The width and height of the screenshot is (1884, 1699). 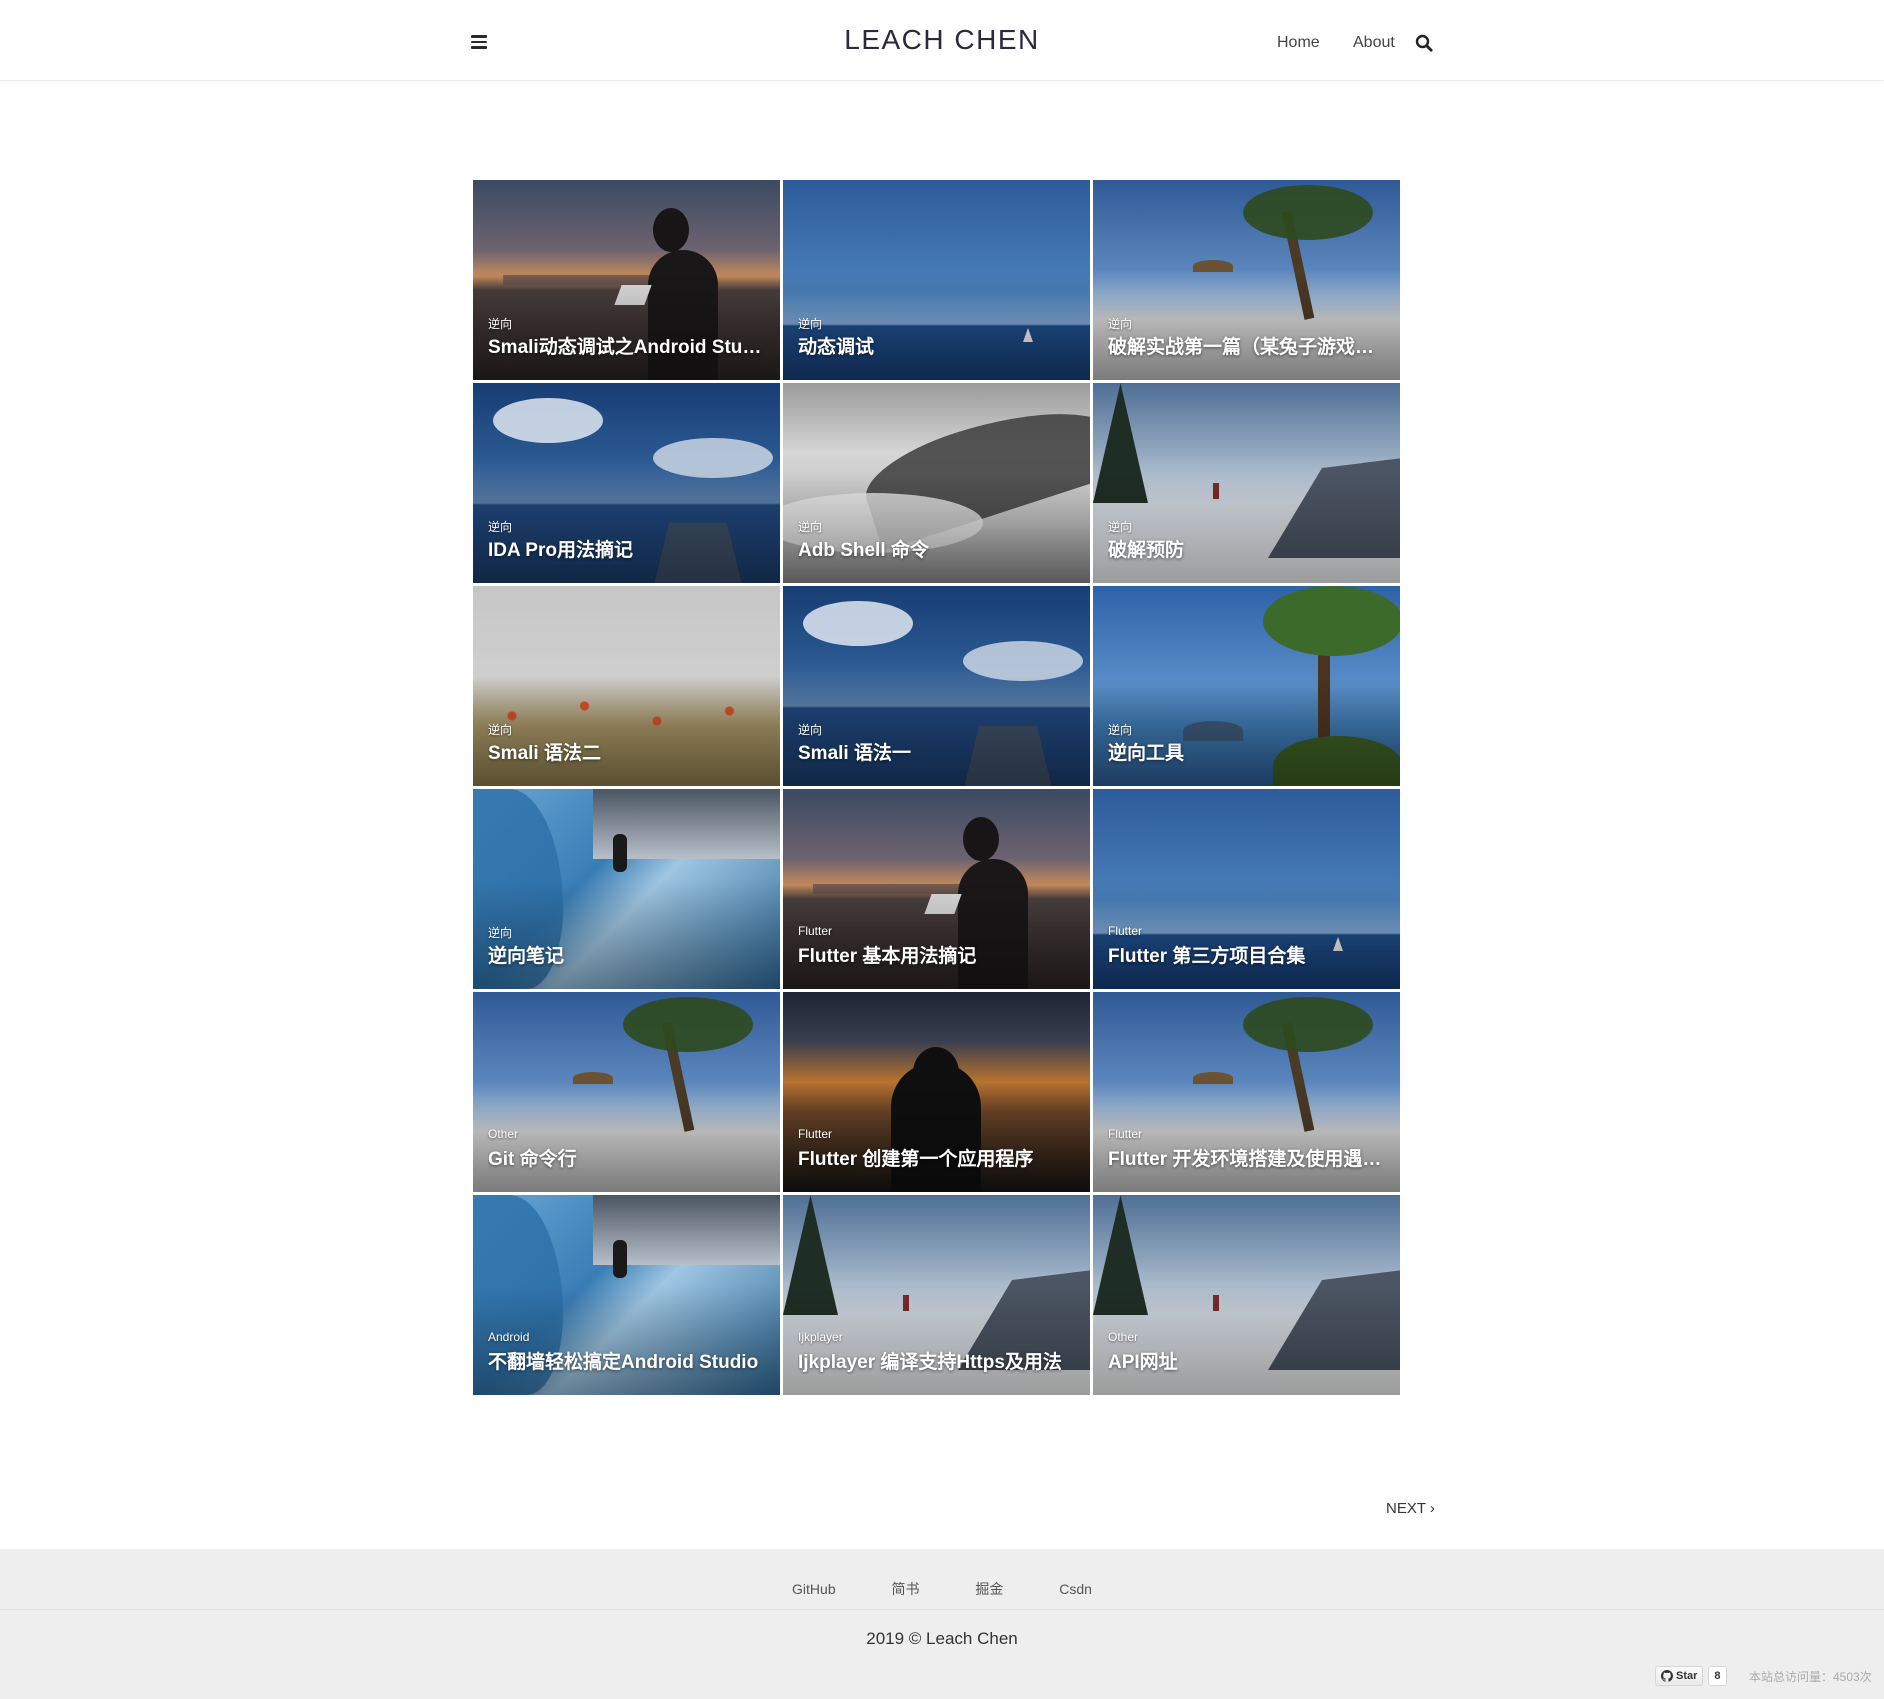 I want to click on site-title-wrap: LEACH CHEN, so click(x=942, y=40).